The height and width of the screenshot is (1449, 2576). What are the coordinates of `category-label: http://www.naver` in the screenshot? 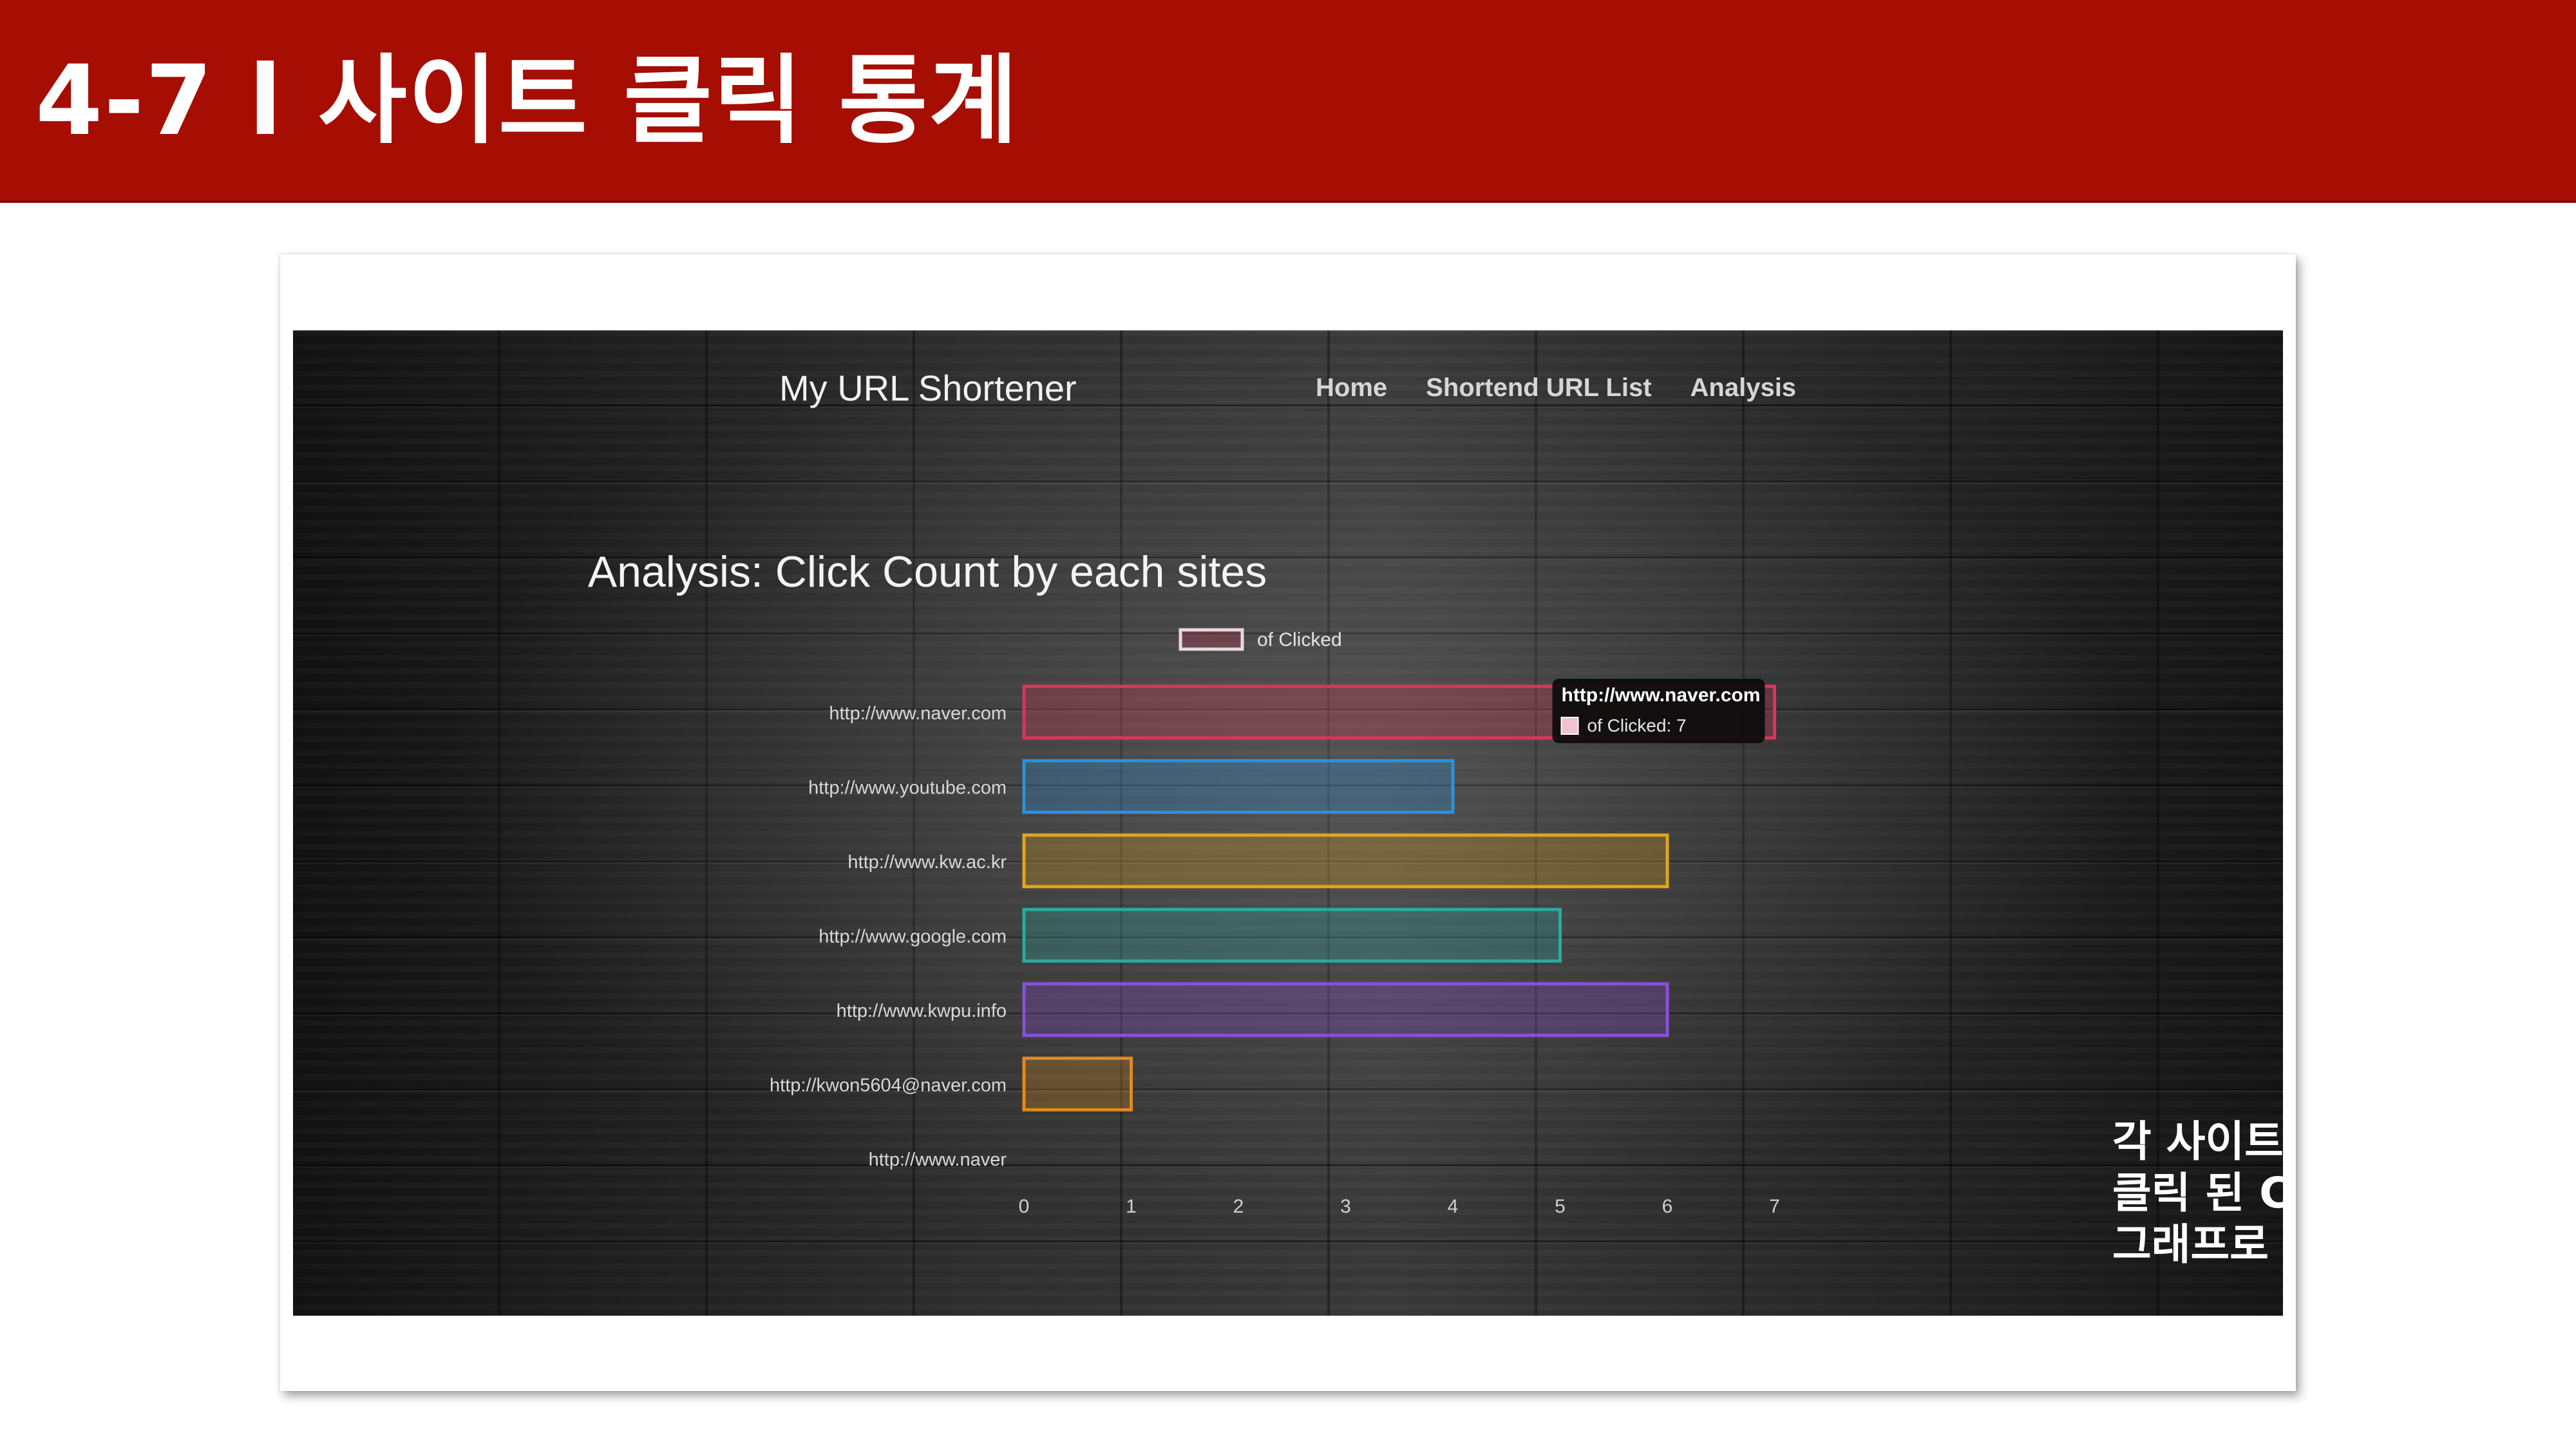 It's located at (938, 1160).